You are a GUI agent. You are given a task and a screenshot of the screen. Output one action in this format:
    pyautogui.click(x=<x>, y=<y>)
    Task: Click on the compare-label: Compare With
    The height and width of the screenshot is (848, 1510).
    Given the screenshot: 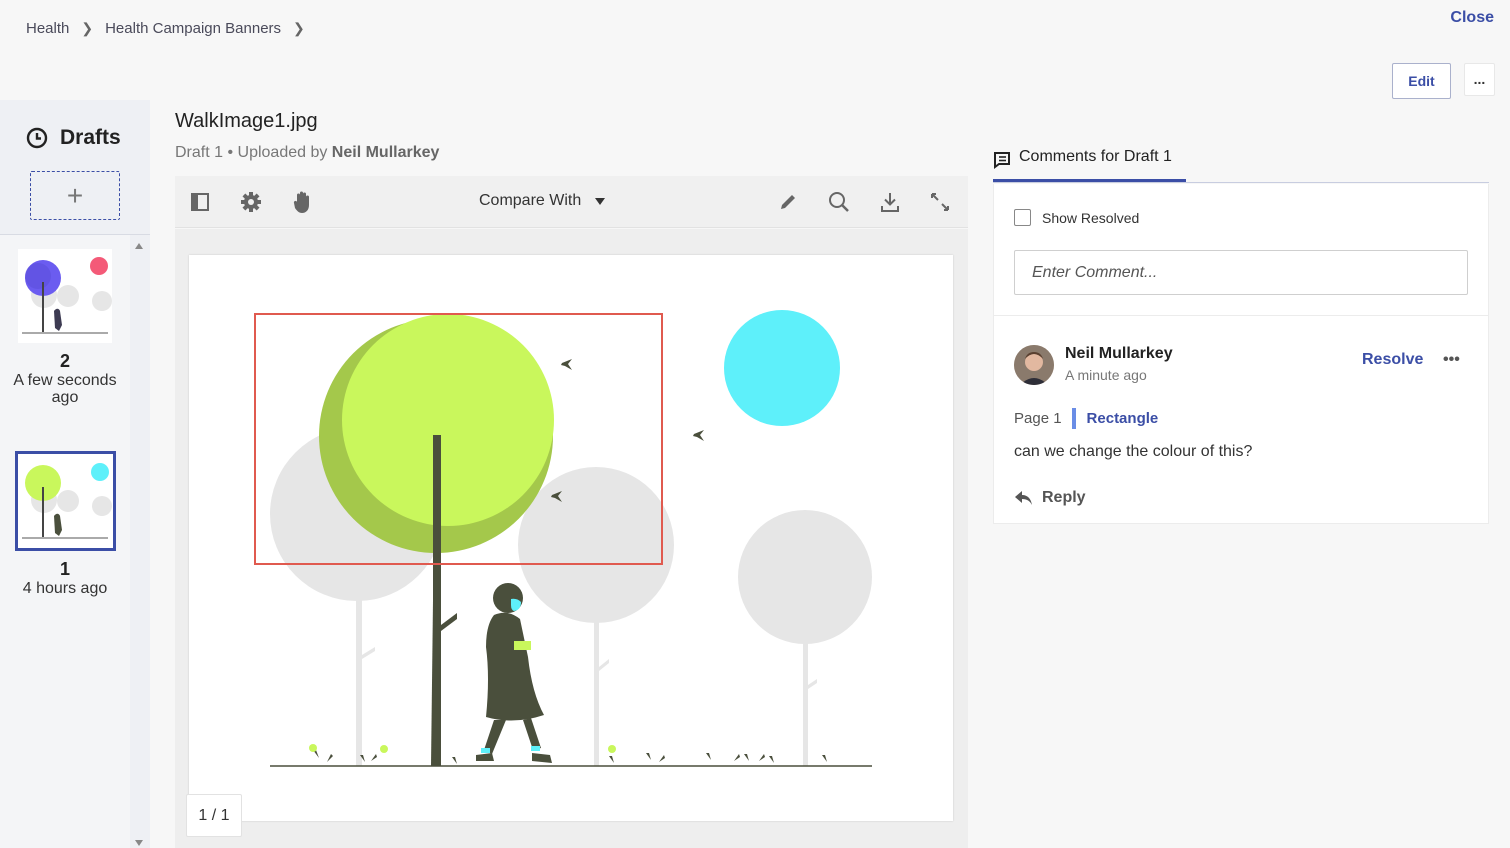 What is the action you would take?
    pyautogui.click(x=530, y=200)
    